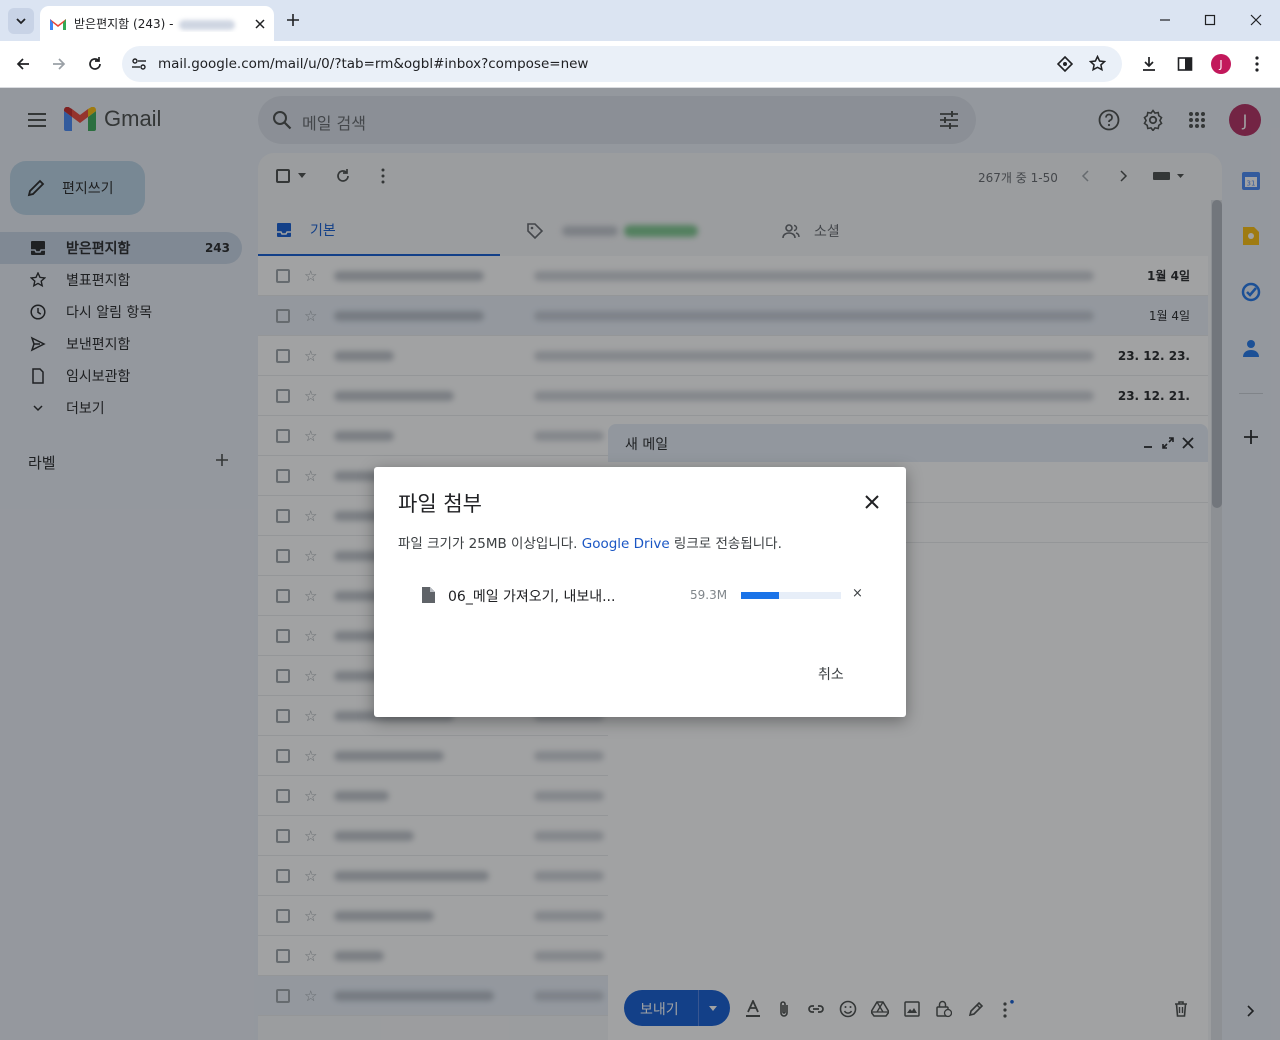  I want to click on browser-menu-button, so click(1257, 64).